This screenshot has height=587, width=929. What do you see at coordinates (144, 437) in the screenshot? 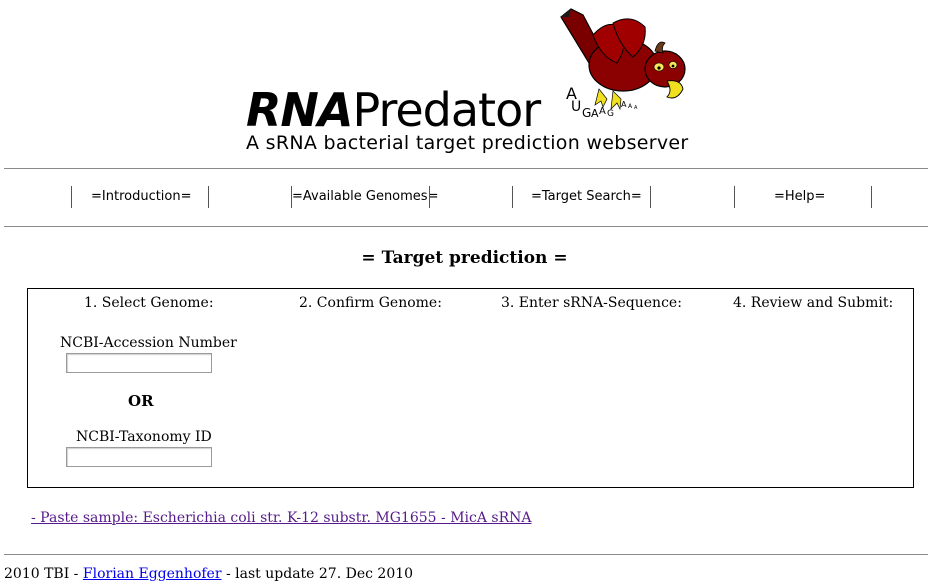
I see `taxonomy-id-label: NCBI-Taxonomy ID` at bounding box center [144, 437].